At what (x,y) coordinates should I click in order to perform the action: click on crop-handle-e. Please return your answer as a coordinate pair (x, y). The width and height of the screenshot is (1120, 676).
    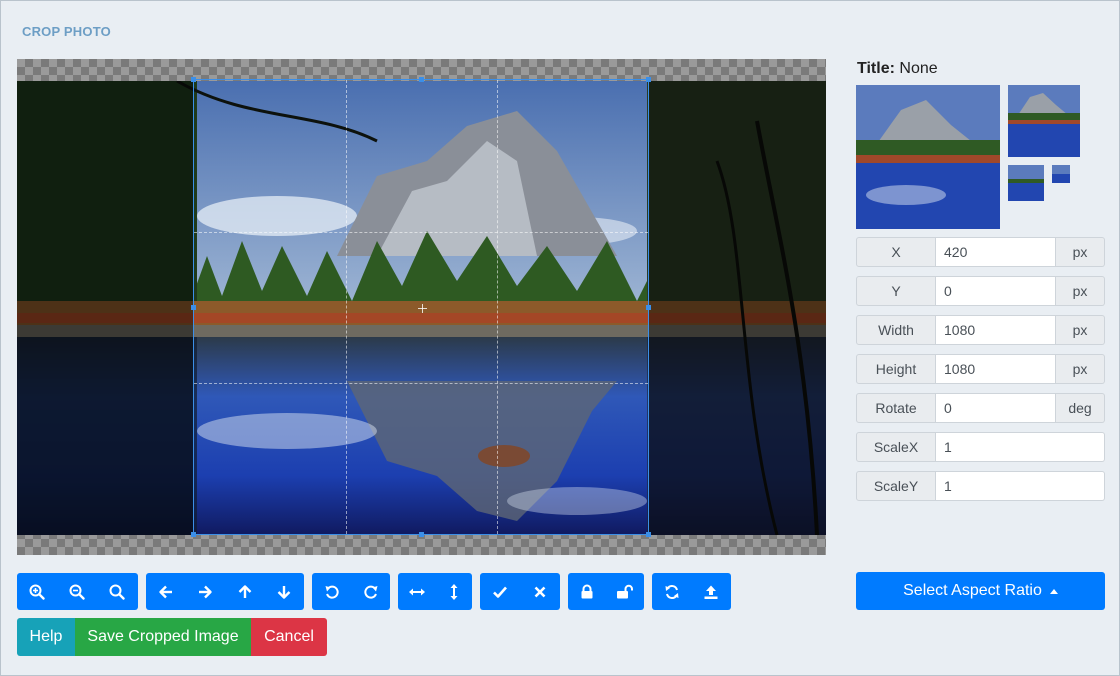
    Looking at the image, I should click on (648, 307).